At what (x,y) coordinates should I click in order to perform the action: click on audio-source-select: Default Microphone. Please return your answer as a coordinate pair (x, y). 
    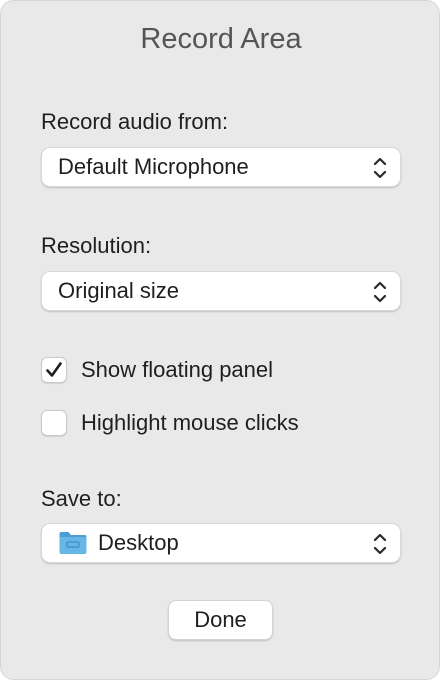
    Looking at the image, I should click on (221, 167).